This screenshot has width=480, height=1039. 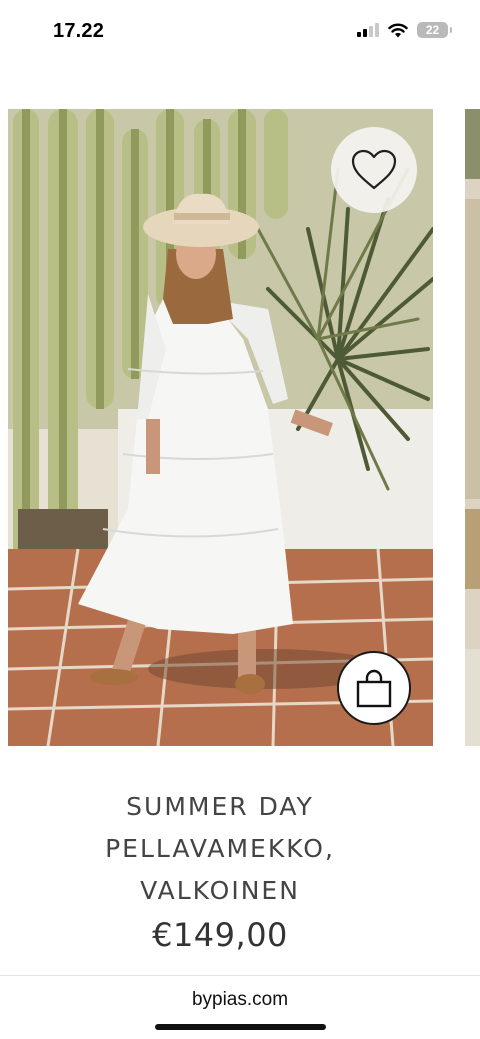 I want to click on add-to-cart-button, so click(x=374, y=688).